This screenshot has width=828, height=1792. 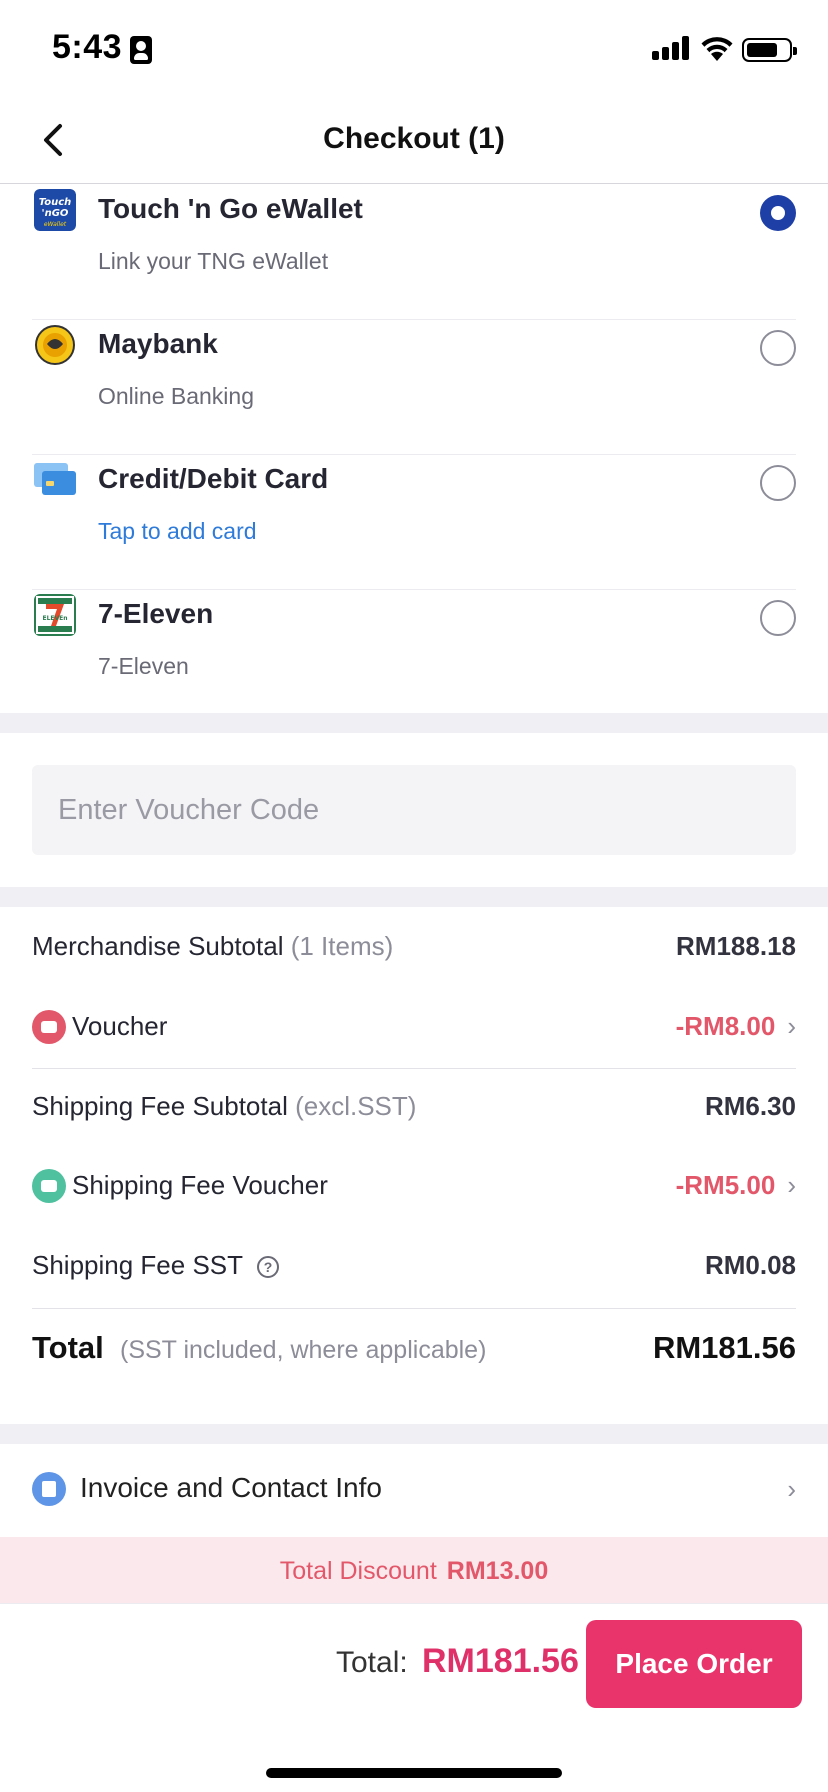 I want to click on seven-eleven-logo-icon: ELEVEn, so click(x=55, y=615).